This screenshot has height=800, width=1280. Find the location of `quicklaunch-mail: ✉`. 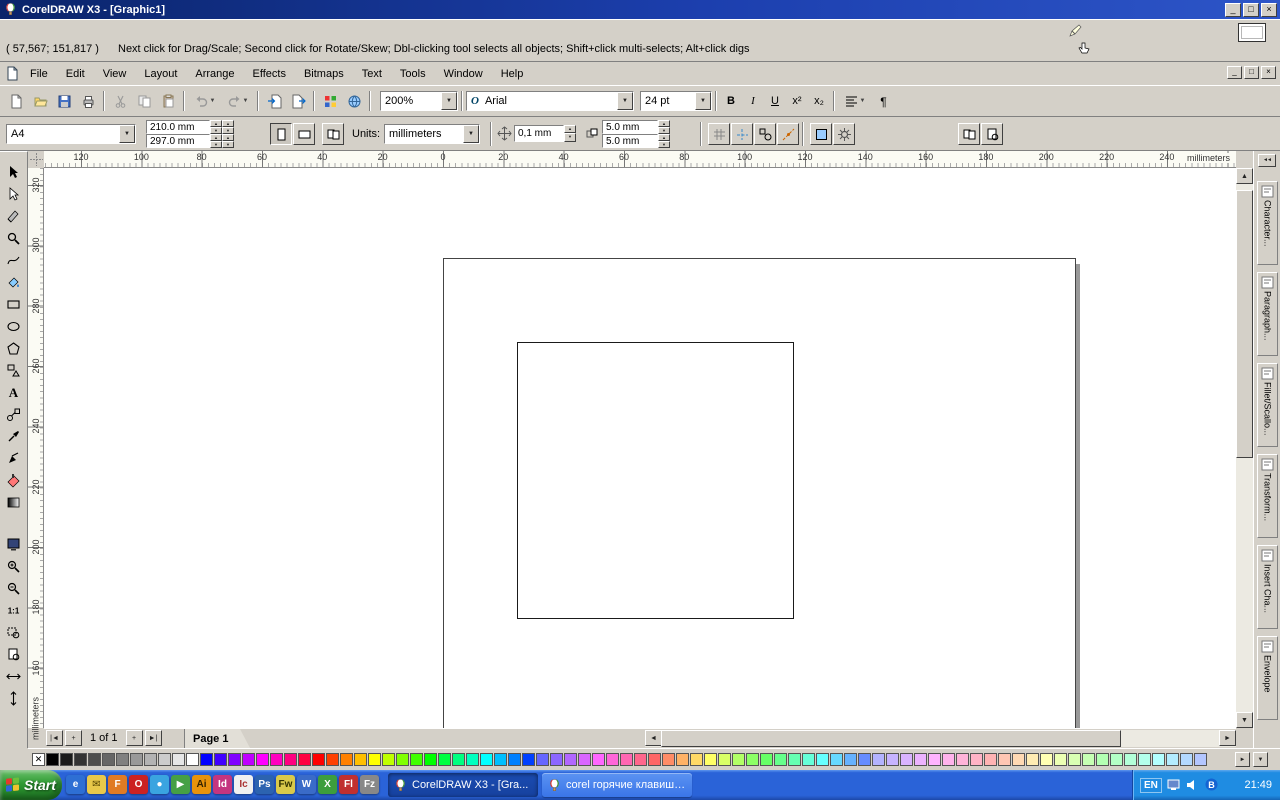

quicklaunch-mail: ✉ is located at coordinates (96, 784).